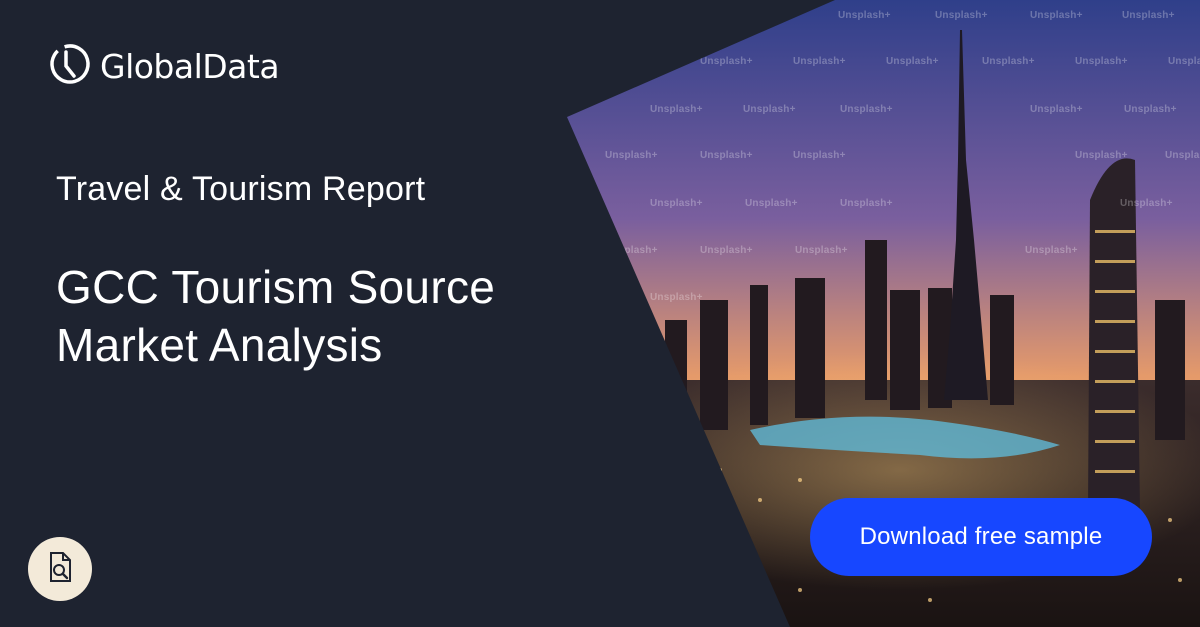 The image size is (1200, 627). I want to click on document-search-button, so click(60, 569).